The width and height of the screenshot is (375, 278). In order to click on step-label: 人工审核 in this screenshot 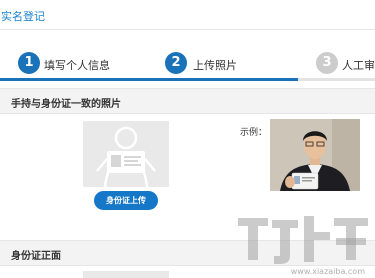, I will do `click(358, 65)`.